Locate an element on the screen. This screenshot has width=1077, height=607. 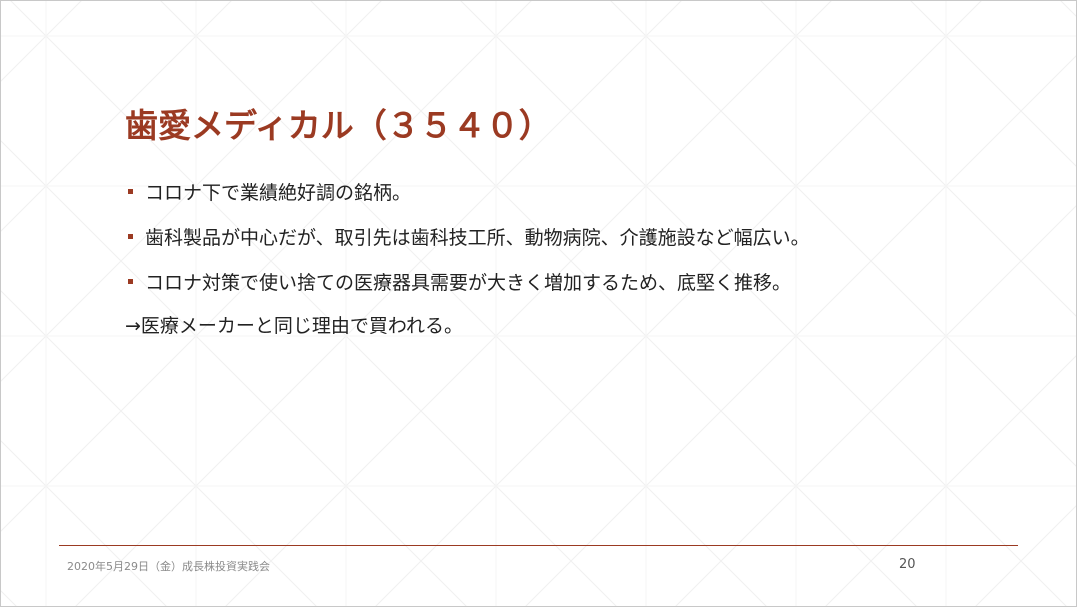
footer-divider is located at coordinates (538, 545).